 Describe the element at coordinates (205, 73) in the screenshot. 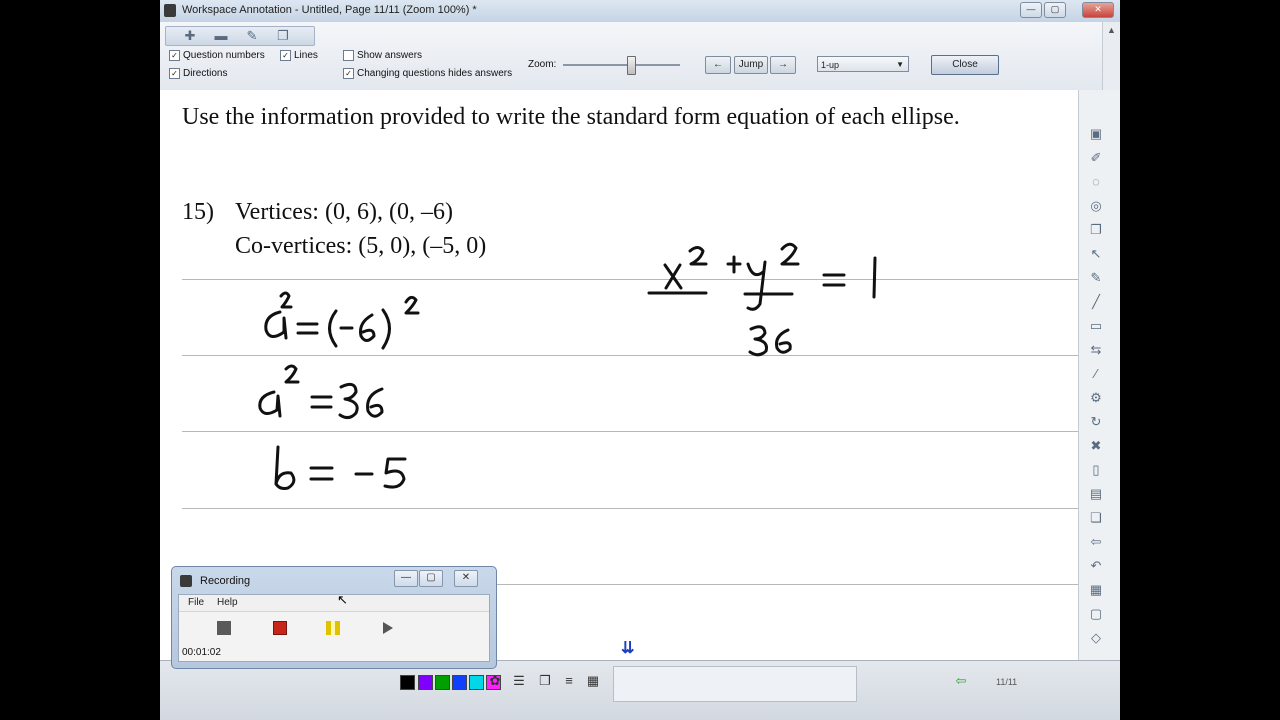

I see `directions-label: Directions` at that location.